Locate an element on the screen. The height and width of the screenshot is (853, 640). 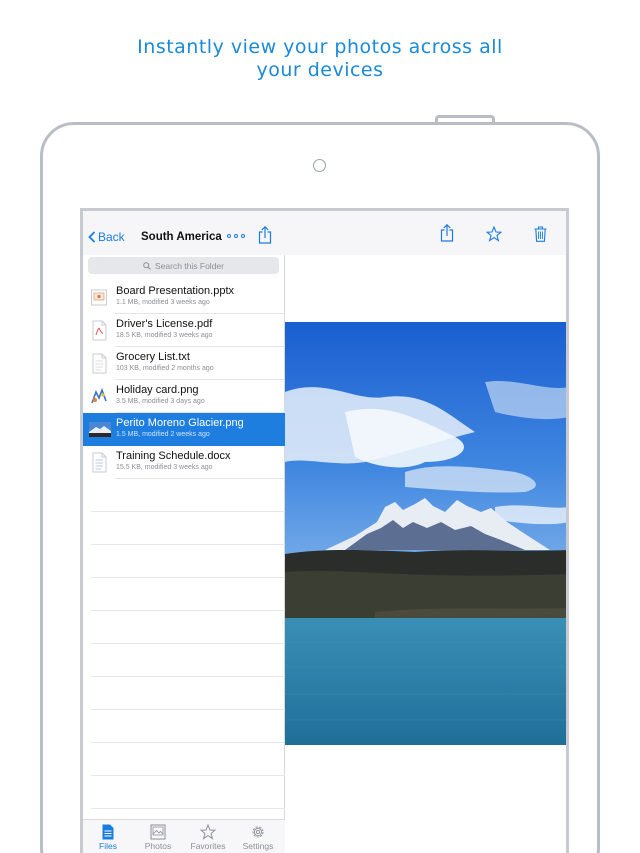
file-meta: 1.1 MB, modified 3 weeks ago is located at coordinates (163, 302).